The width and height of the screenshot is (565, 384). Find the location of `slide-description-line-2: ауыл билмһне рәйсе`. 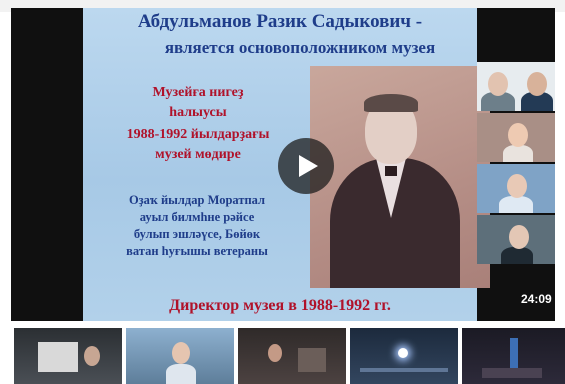

slide-description-line-2: ауыл билмһне рәйсе is located at coordinates (197, 217).